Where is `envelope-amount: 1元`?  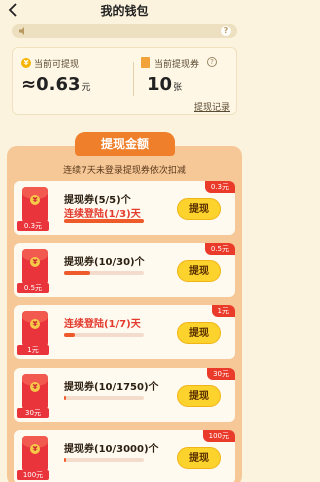
envelope-amount: 1元 is located at coordinates (33, 350).